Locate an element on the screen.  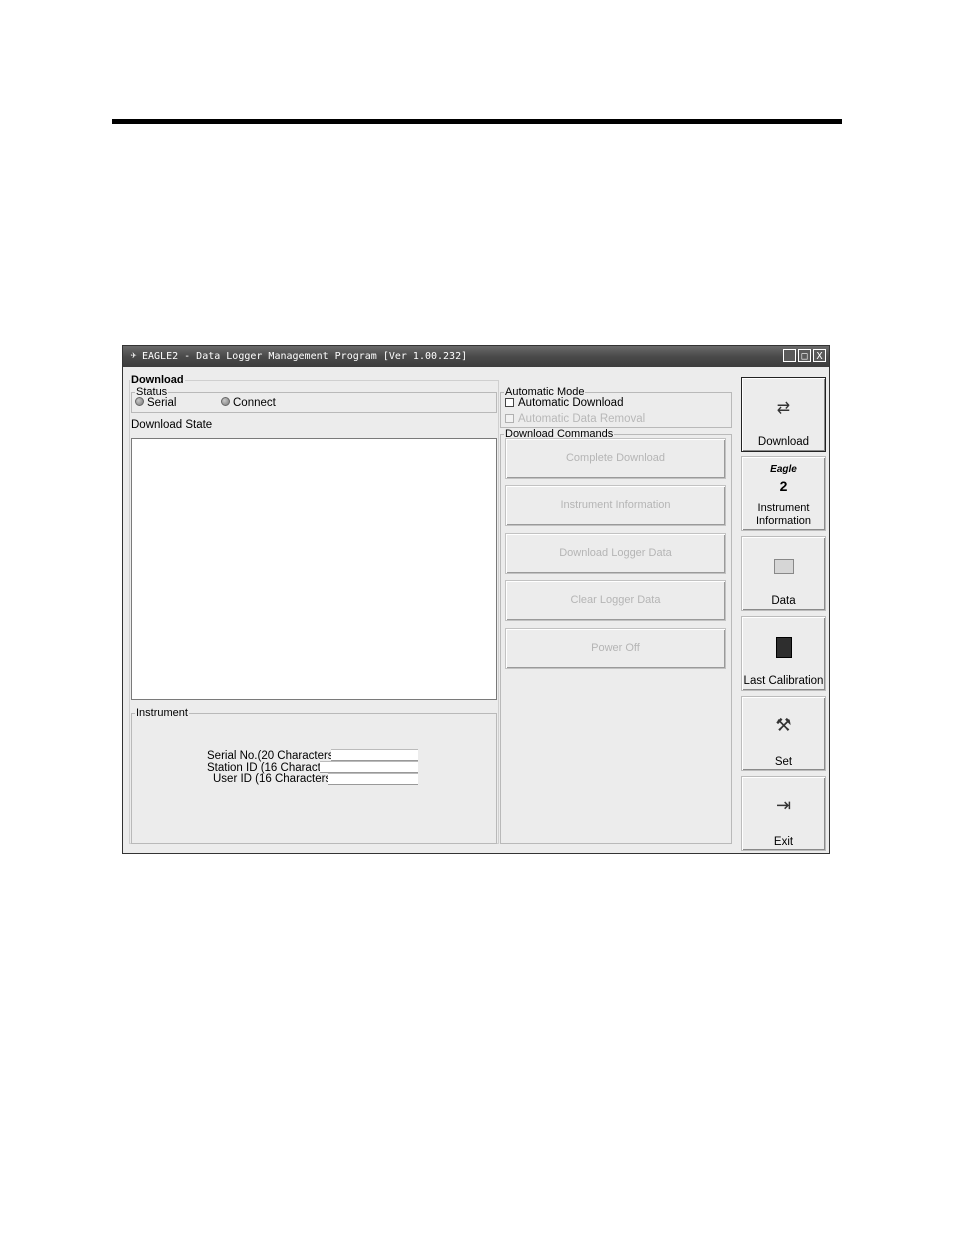
automatic-data-removal-checkbox is located at coordinates (509, 418).